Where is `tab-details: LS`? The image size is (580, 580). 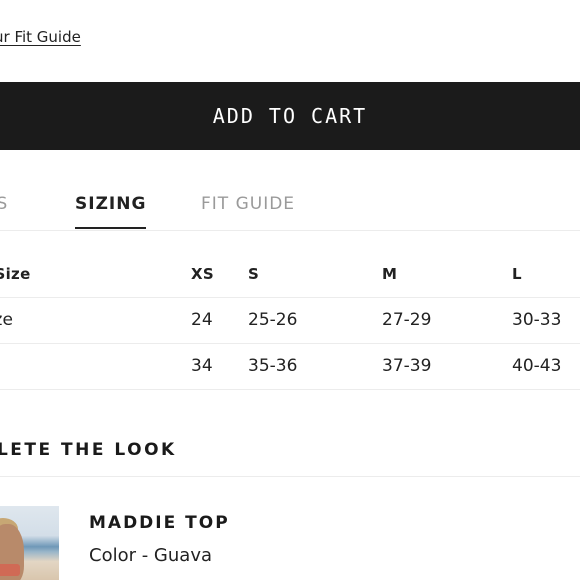
tab-details: LS is located at coordinates (4, 204).